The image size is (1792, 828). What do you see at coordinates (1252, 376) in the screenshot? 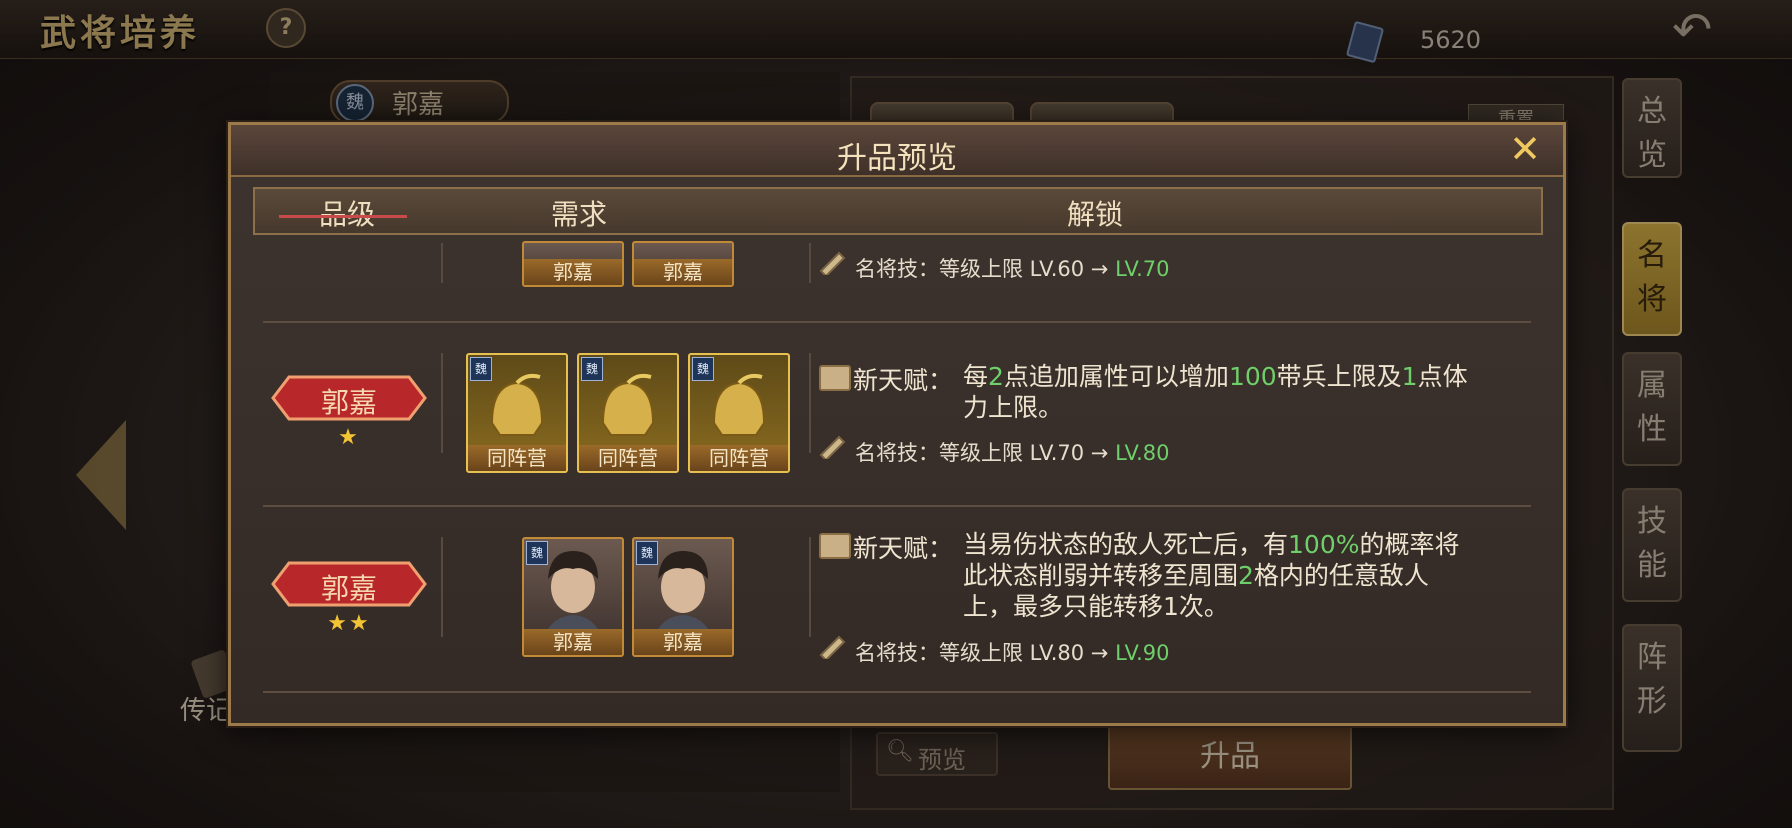
I see `talent-number: 100` at bounding box center [1252, 376].